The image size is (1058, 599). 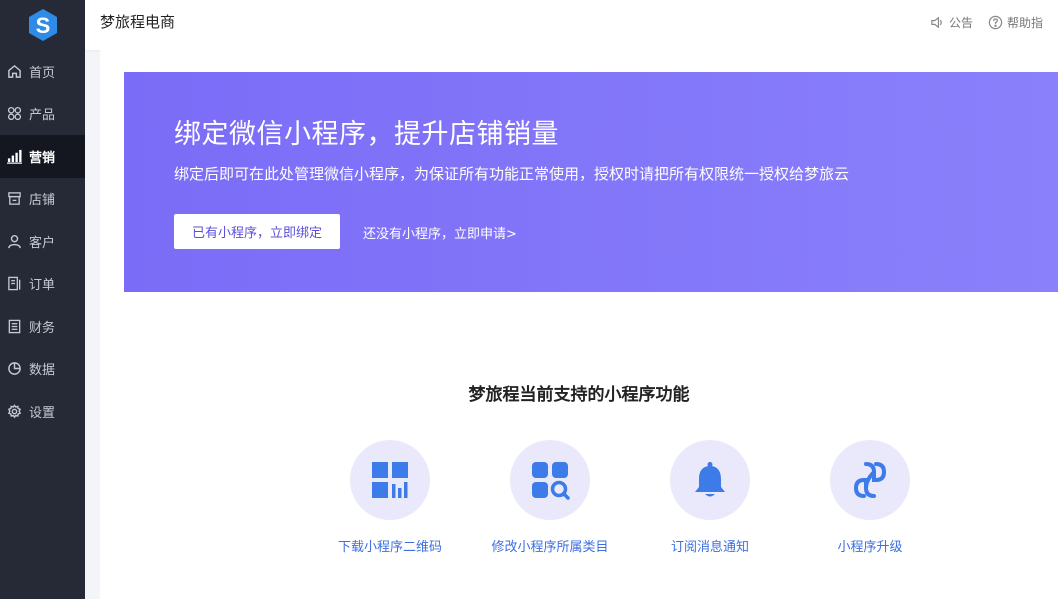 I want to click on sidebar-item-product: 产品, so click(x=42, y=114).